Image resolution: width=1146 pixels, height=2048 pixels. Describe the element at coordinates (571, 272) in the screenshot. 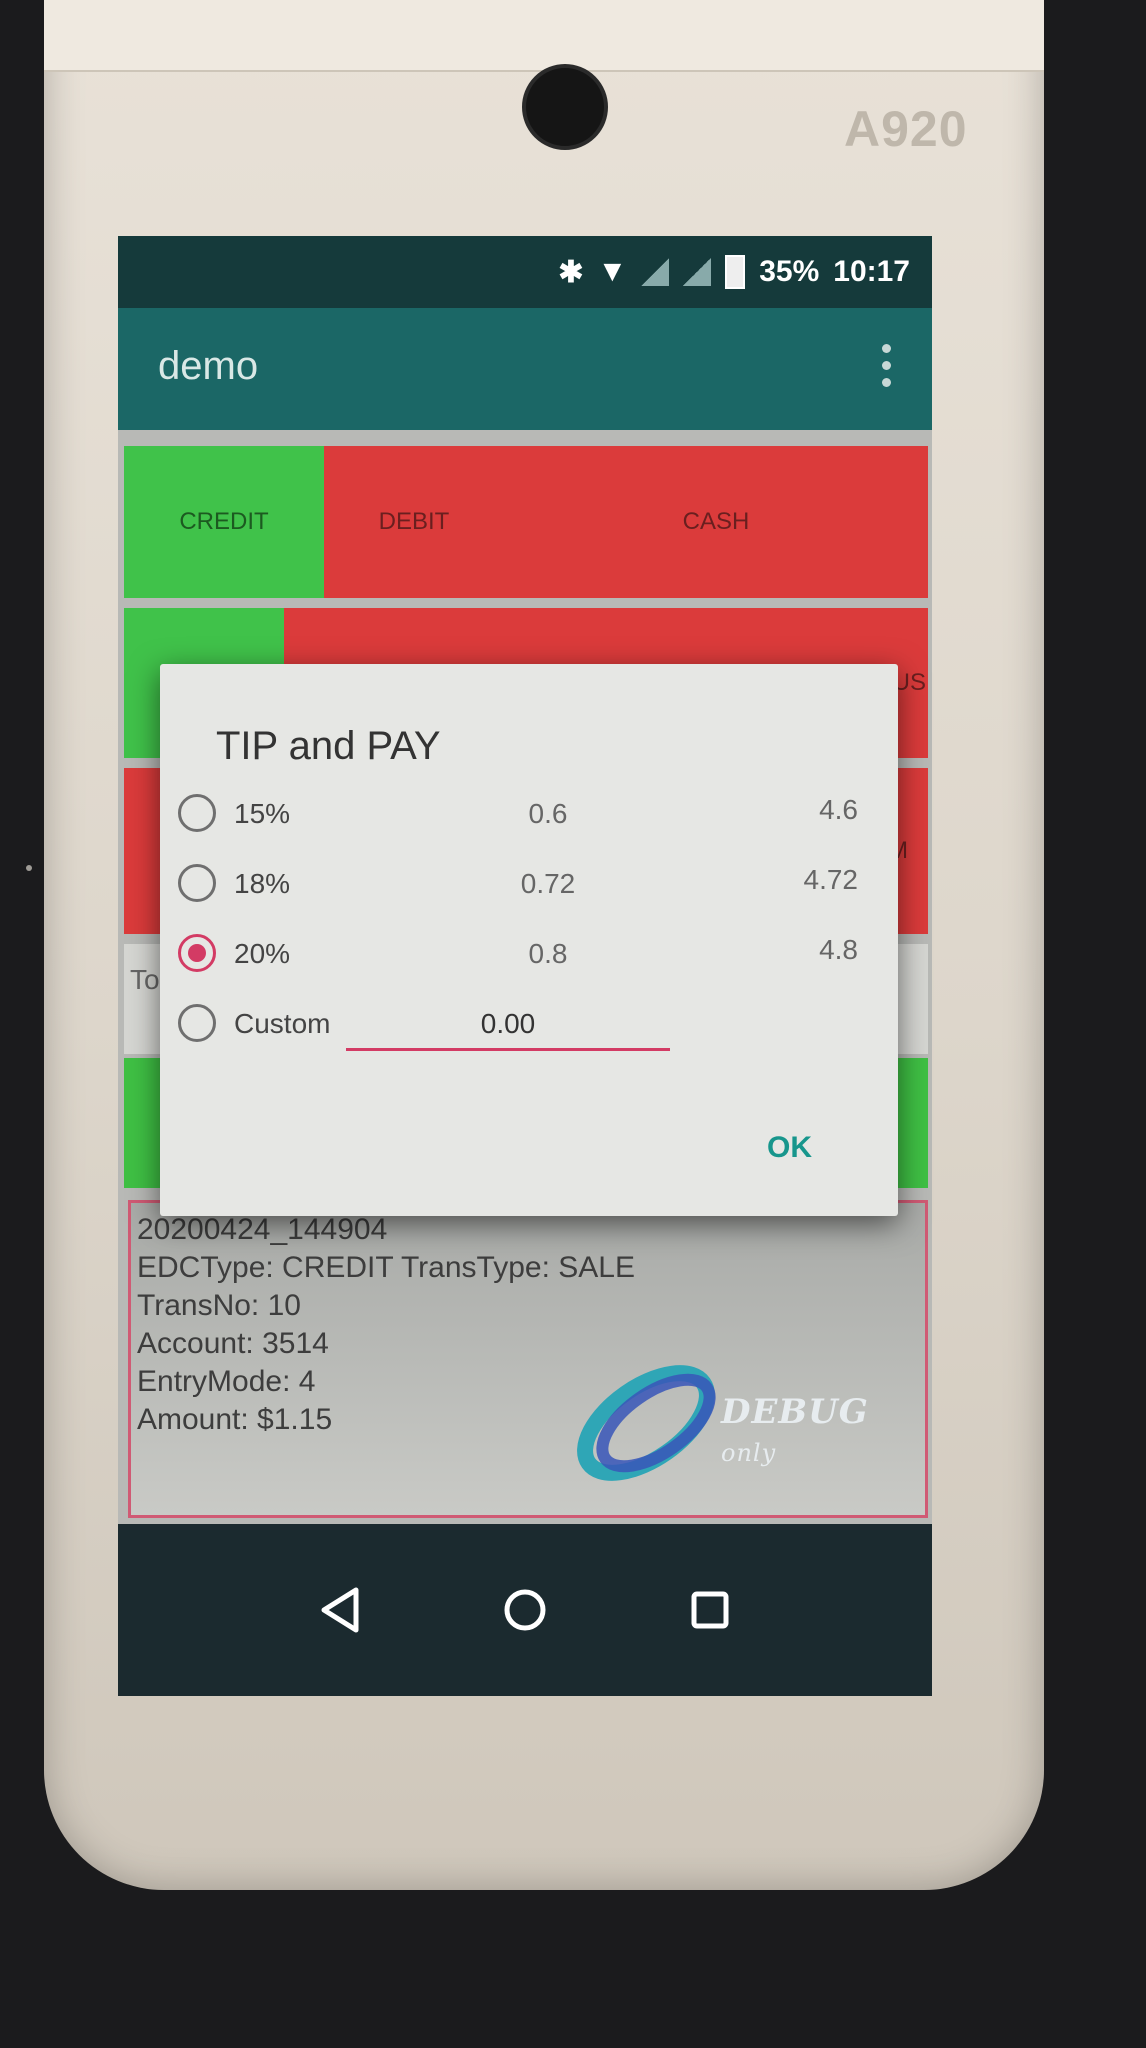

I see `bluetooth-icon: ✱` at that location.